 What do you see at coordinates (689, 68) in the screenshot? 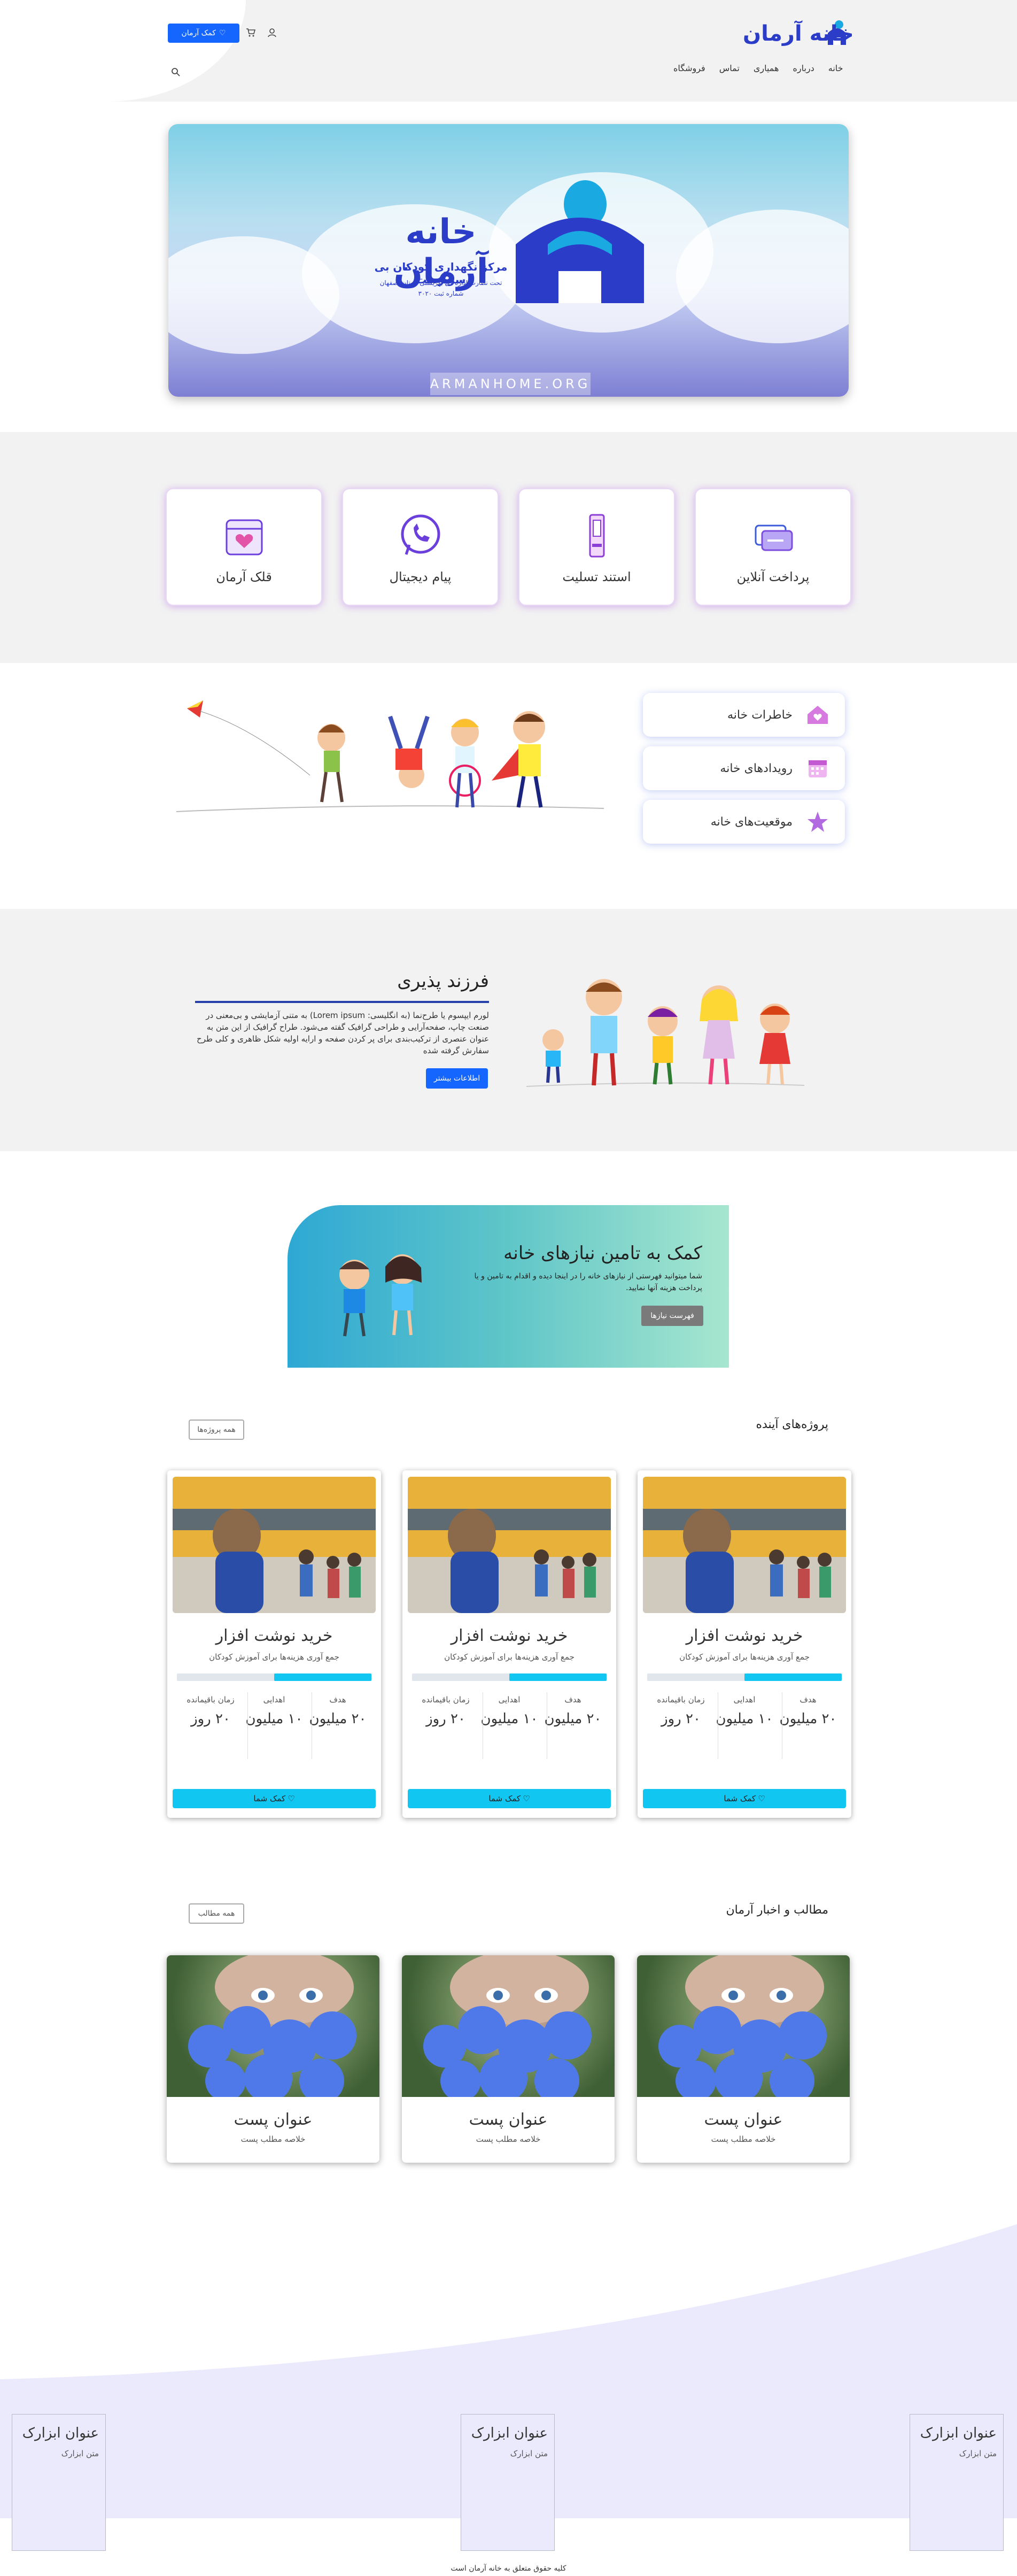
I see `nav-shop: فروشگاه` at bounding box center [689, 68].